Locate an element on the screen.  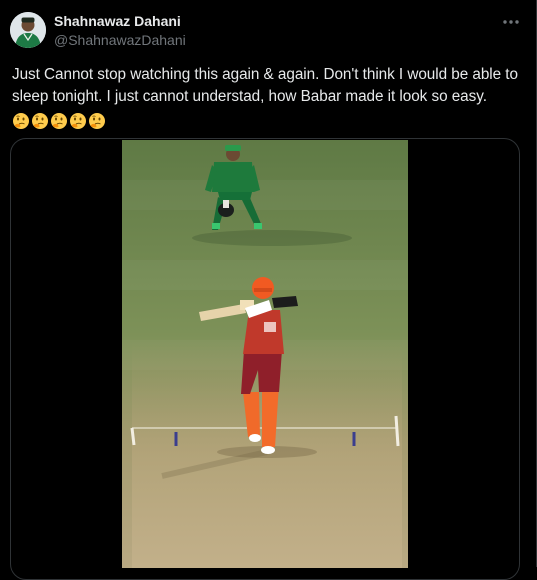
more-options-button is located at coordinates (511, 22).